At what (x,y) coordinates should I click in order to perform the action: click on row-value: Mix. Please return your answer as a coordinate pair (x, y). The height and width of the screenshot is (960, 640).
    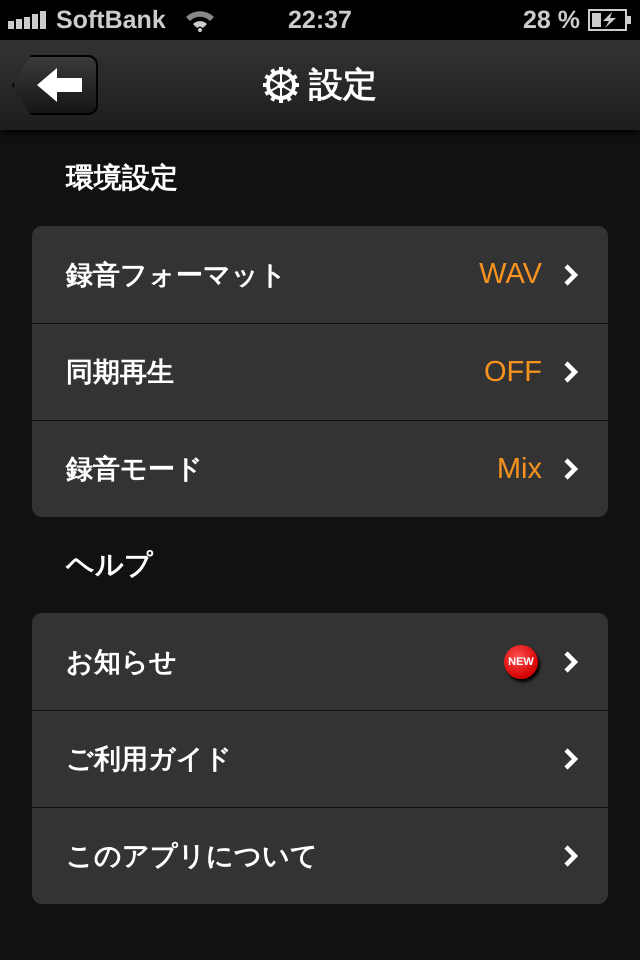
    Looking at the image, I should click on (519, 469).